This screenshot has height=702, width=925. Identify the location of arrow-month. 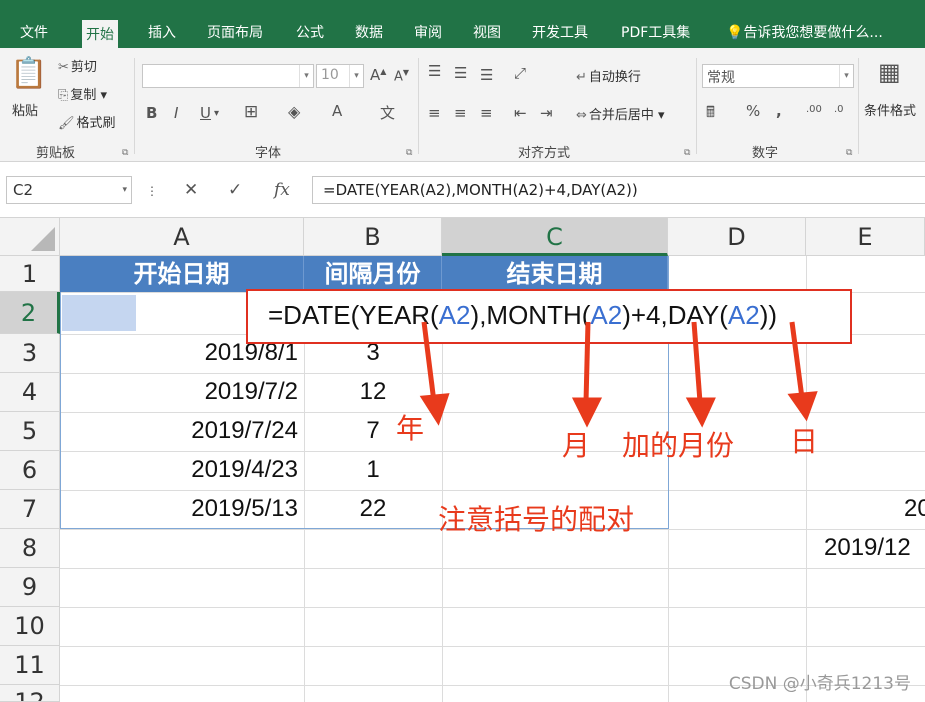
(587, 362).